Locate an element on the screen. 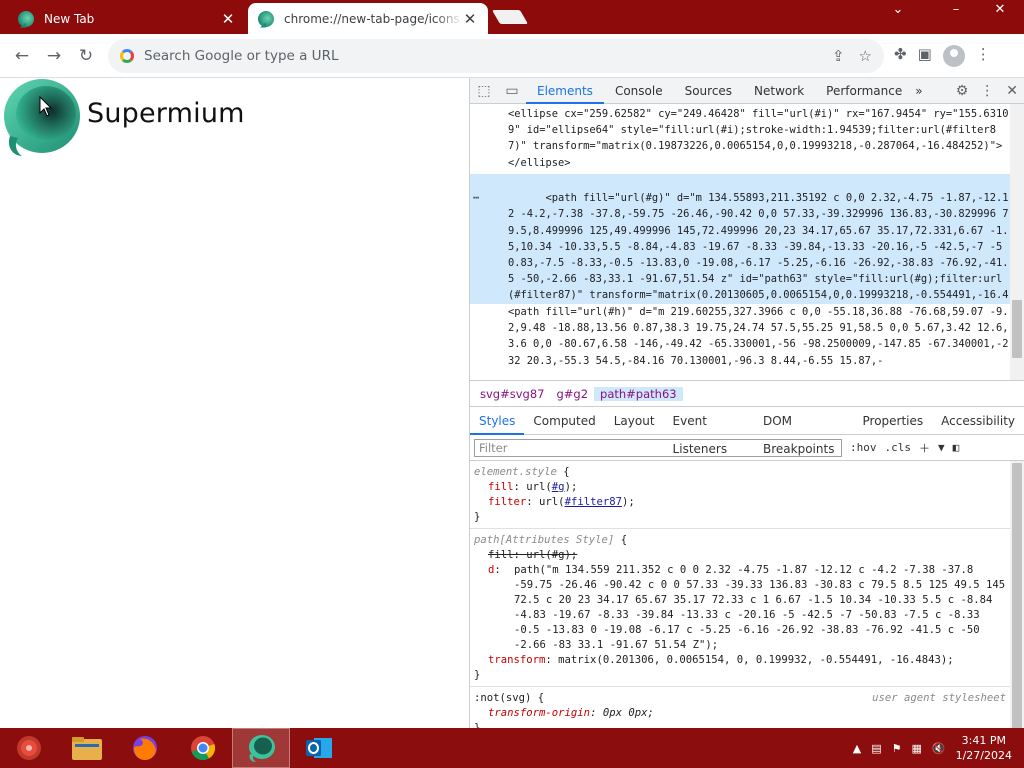 This screenshot has height=768, width=1024. rule-selector: path[Attributes Style] is located at coordinates (544, 540).